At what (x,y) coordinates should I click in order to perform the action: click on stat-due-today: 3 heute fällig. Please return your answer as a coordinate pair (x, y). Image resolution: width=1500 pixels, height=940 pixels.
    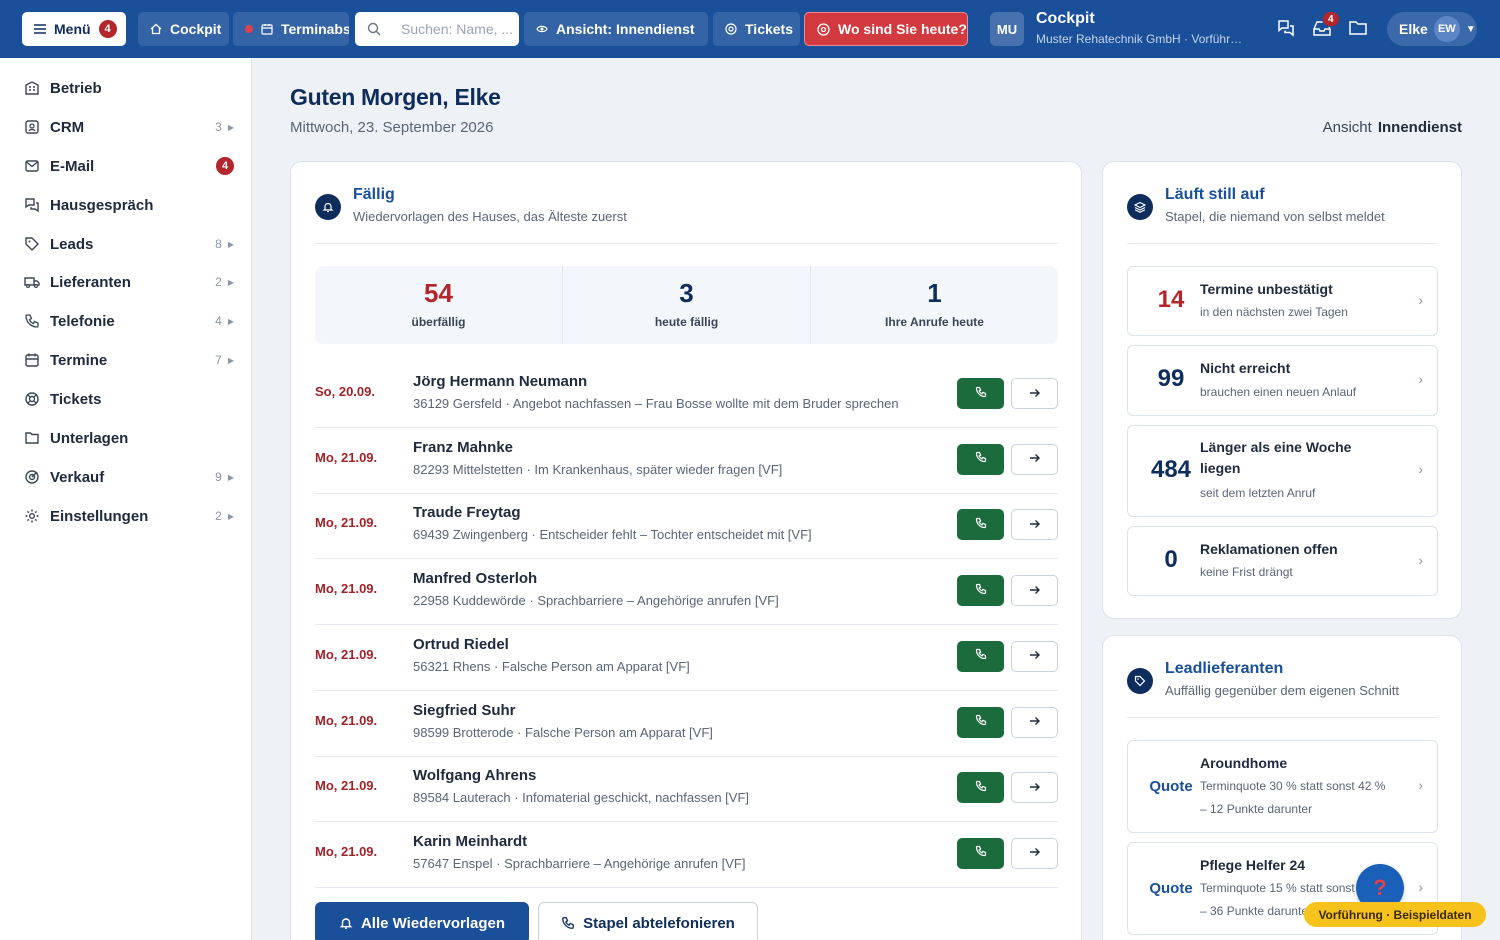
    Looking at the image, I should click on (687, 305).